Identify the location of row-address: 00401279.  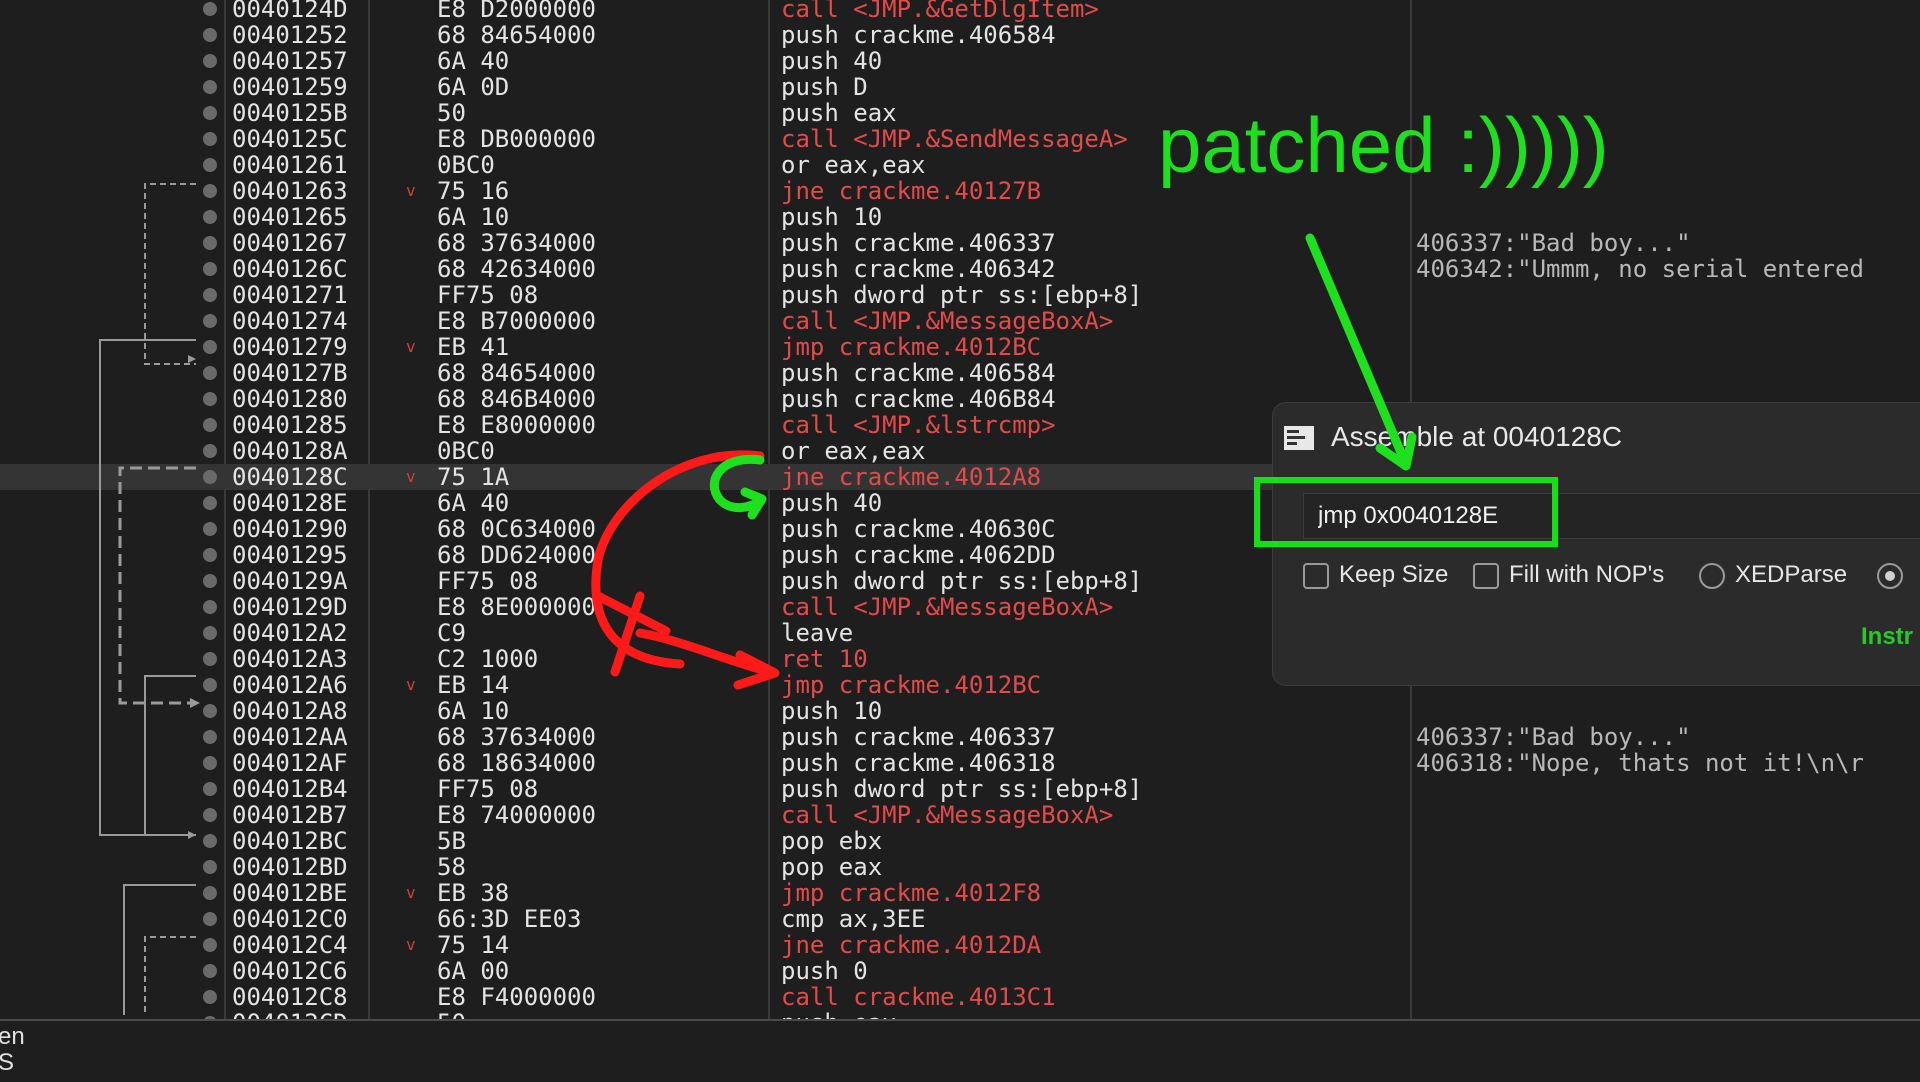
(290, 347).